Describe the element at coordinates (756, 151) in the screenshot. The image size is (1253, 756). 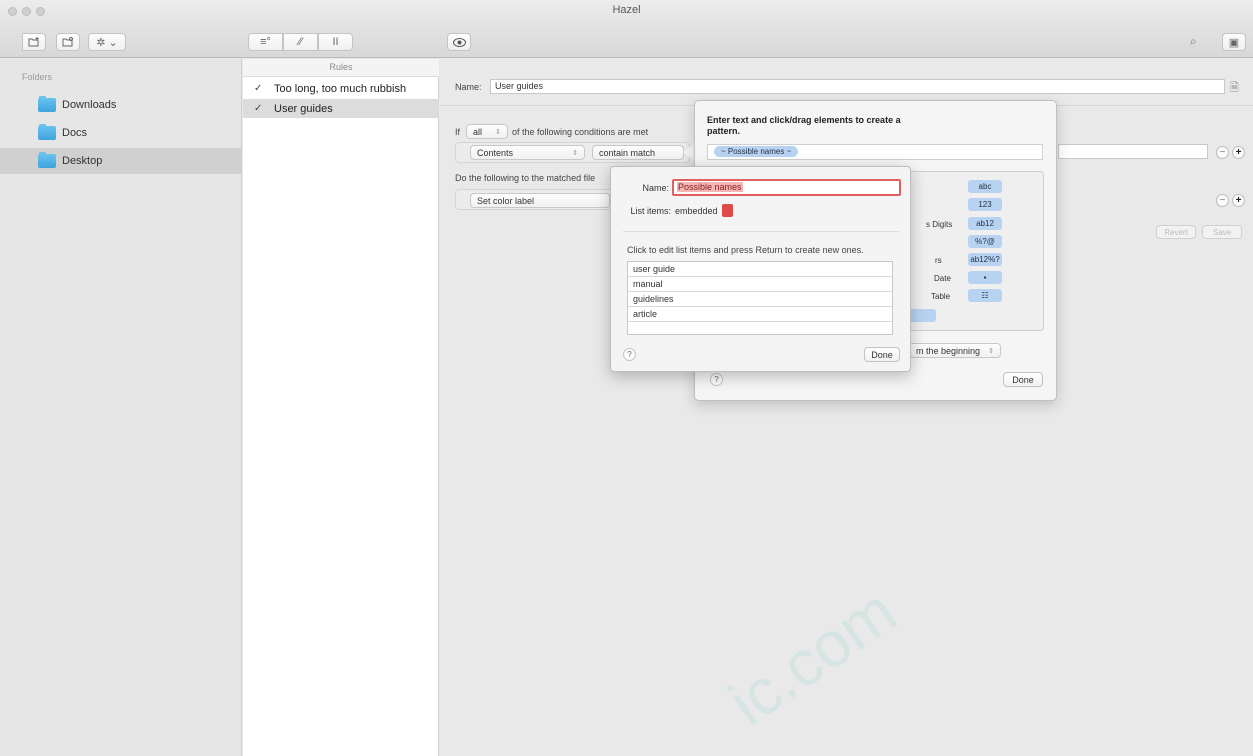
I see `possible-names-token: ~ Possible names ~` at that location.